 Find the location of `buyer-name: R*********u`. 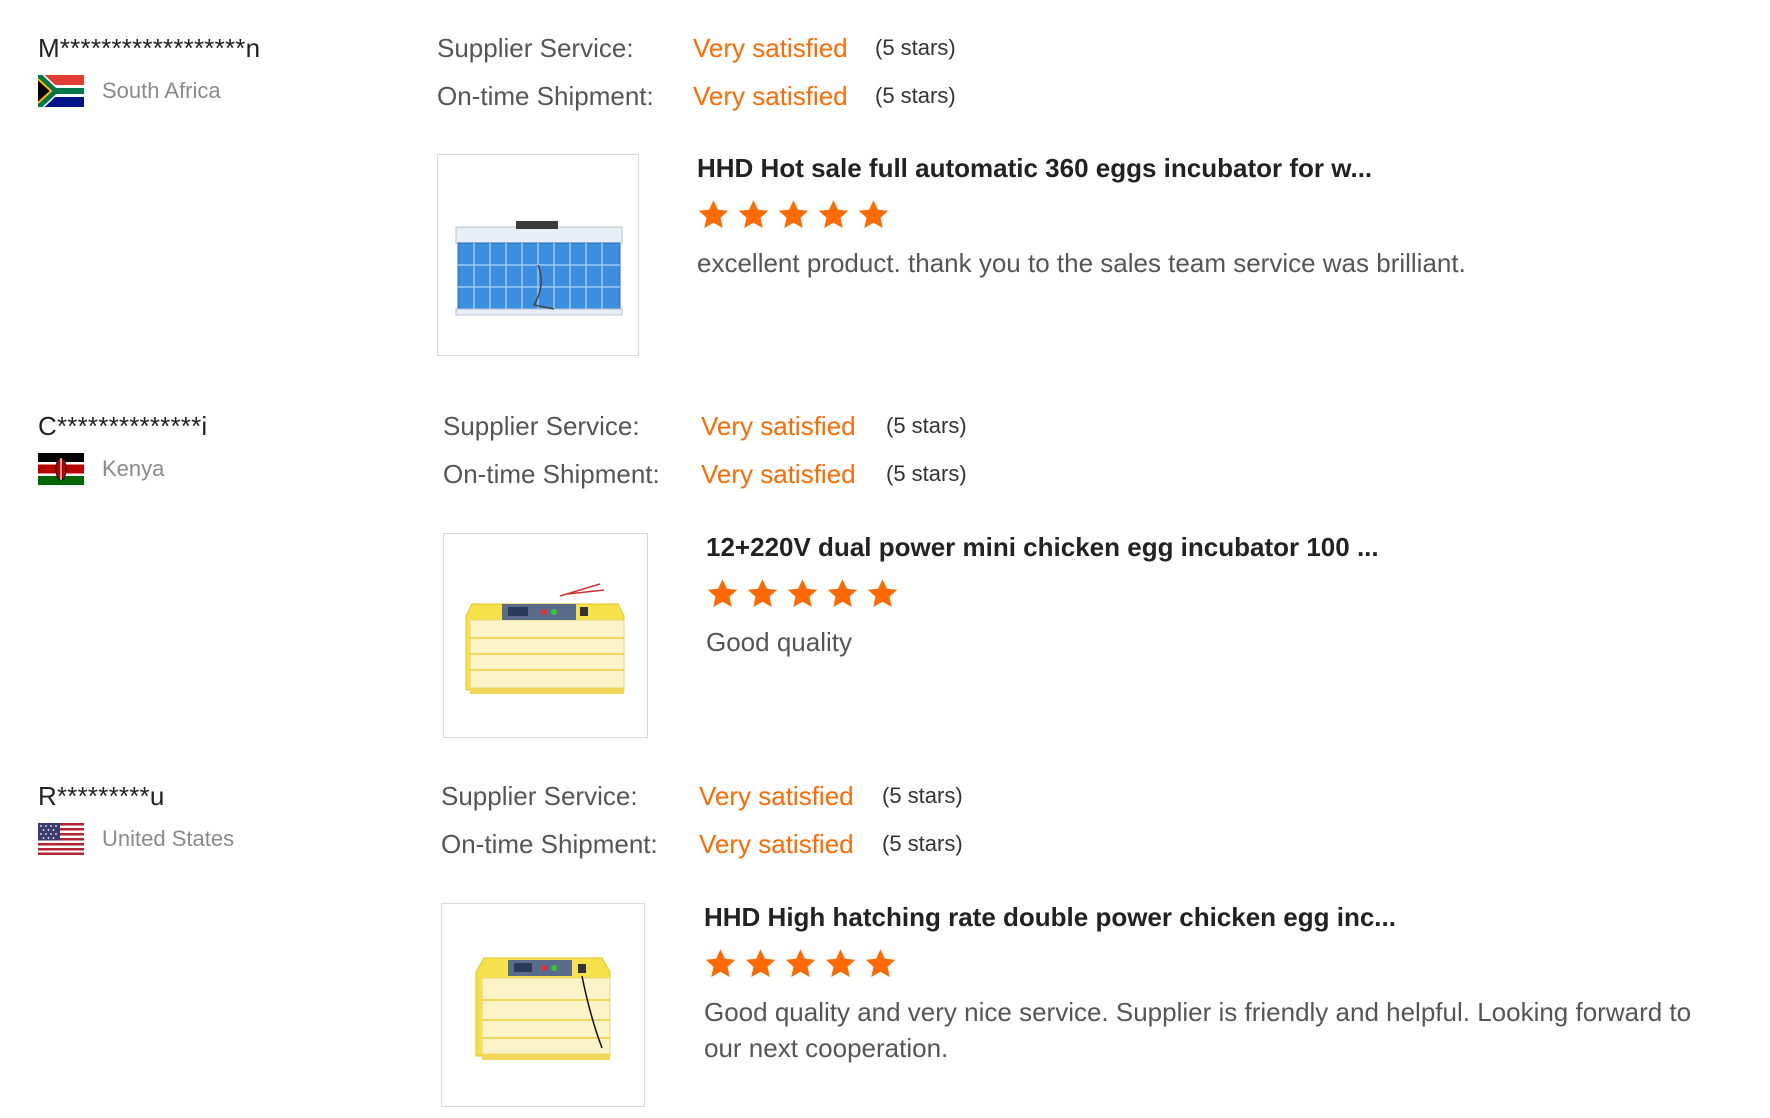

buyer-name: R*********u is located at coordinates (101, 796).